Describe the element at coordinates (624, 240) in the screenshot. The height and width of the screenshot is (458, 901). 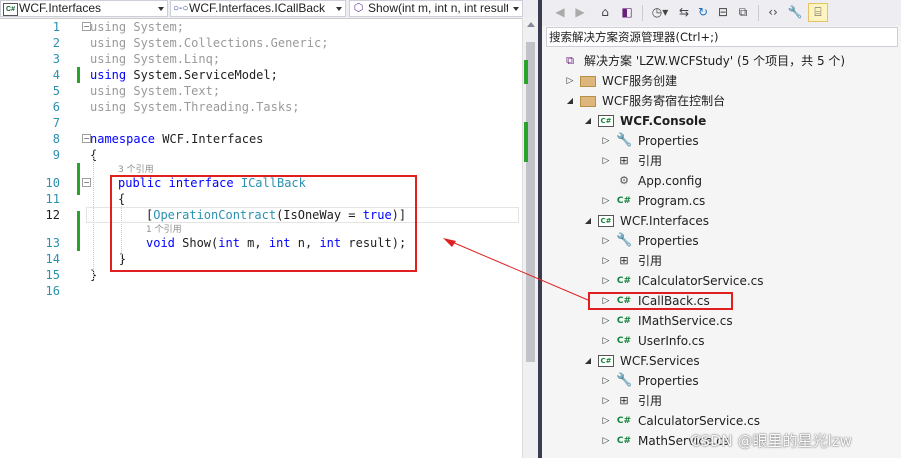
I see `wrench-icon: 🔧` at that location.